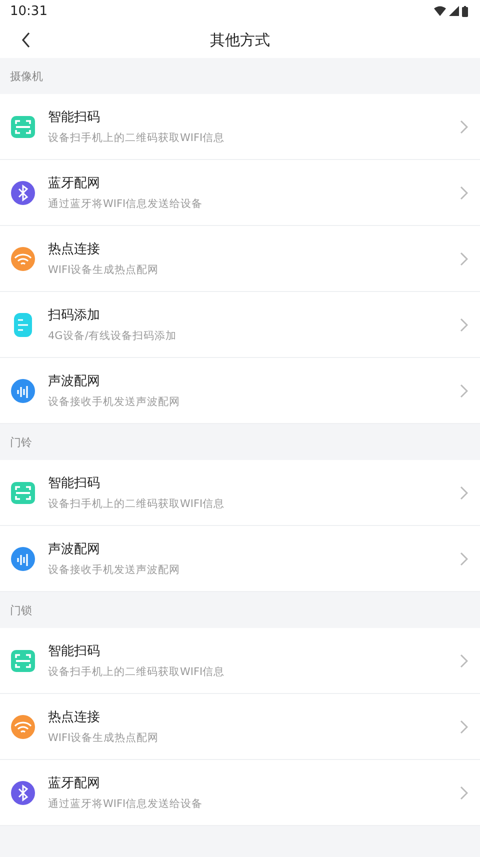 The width and height of the screenshot is (480, 857). Describe the element at coordinates (440, 11) in the screenshot. I see `wifi-icon` at that location.